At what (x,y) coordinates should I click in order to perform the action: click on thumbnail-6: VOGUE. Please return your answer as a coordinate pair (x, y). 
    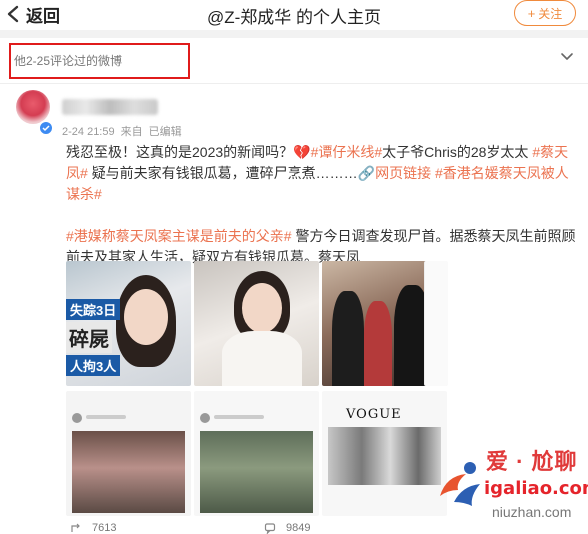
    Looking at the image, I should click on (384, 453).